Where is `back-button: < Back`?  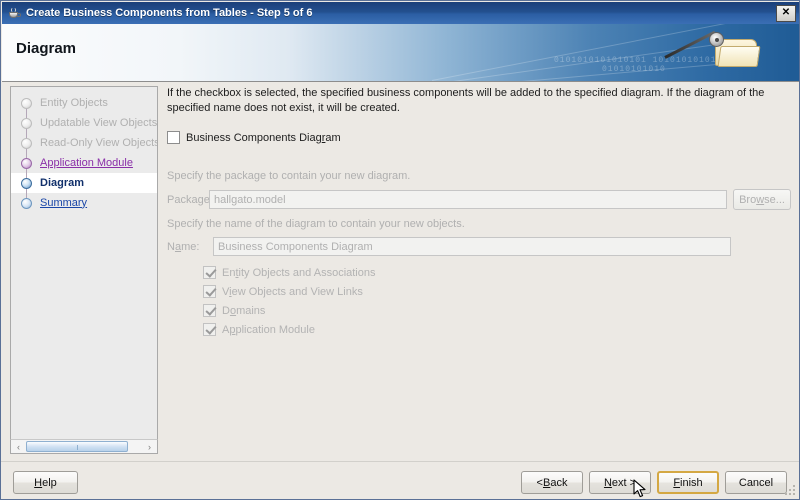
back-button: < Back is located at coordinates (552, 482).